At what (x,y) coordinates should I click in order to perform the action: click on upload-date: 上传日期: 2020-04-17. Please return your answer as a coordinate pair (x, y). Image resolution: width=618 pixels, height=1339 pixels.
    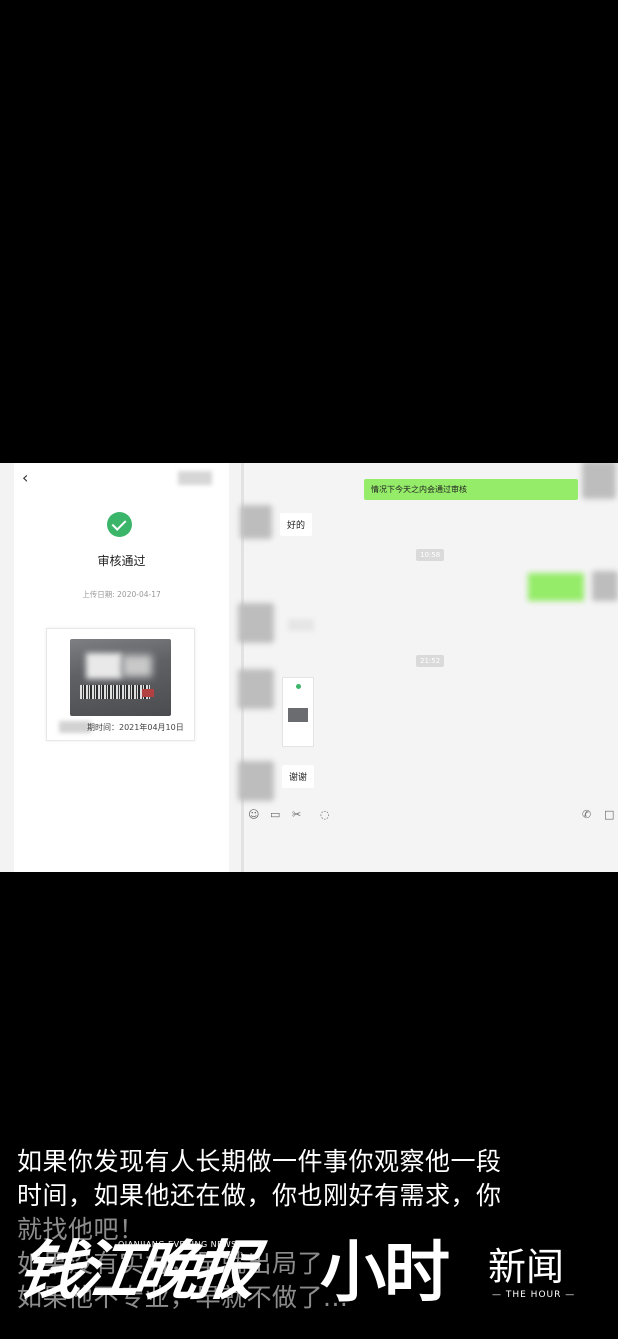
    Looking at the image, I should click on (121, 594).